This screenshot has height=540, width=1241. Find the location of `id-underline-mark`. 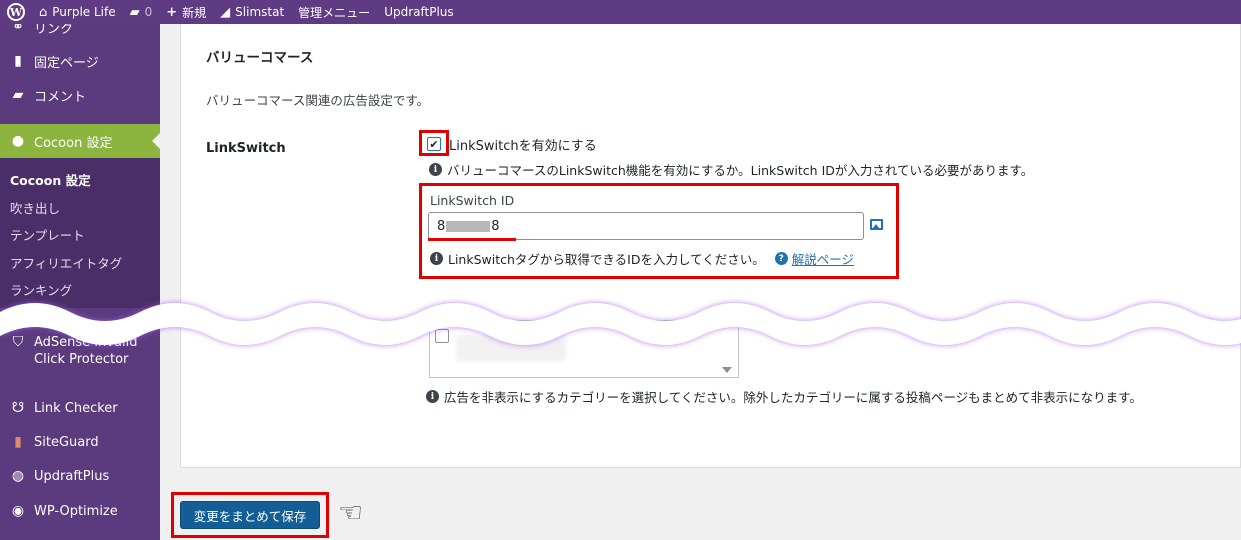

id-underline-mark is located at coordinates (472, 239).